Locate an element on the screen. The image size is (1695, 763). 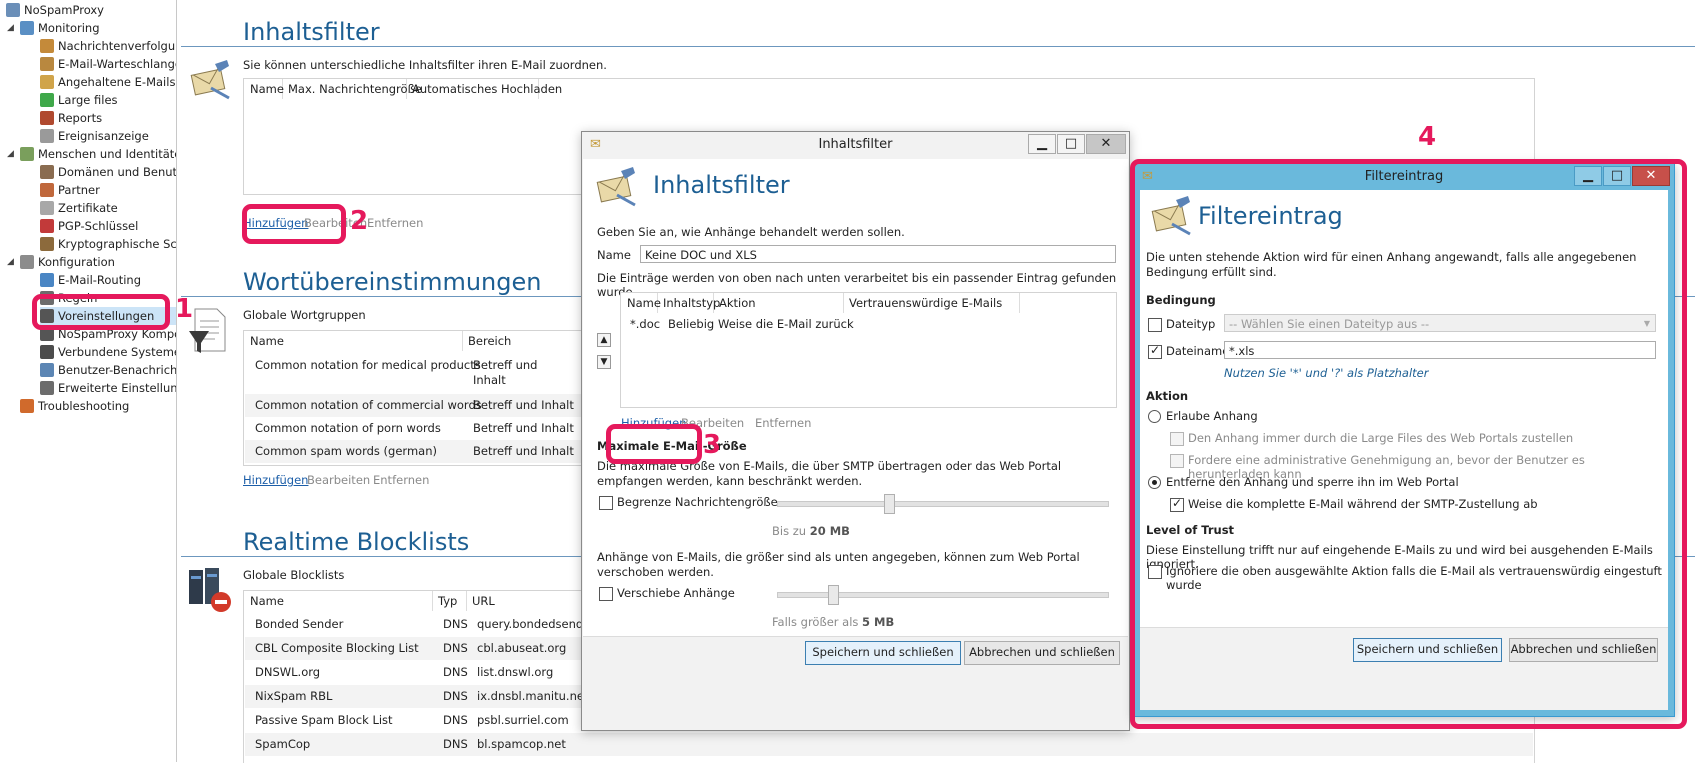
tree-item: PGP-Schlüssel is located at coordinates (108, 226).